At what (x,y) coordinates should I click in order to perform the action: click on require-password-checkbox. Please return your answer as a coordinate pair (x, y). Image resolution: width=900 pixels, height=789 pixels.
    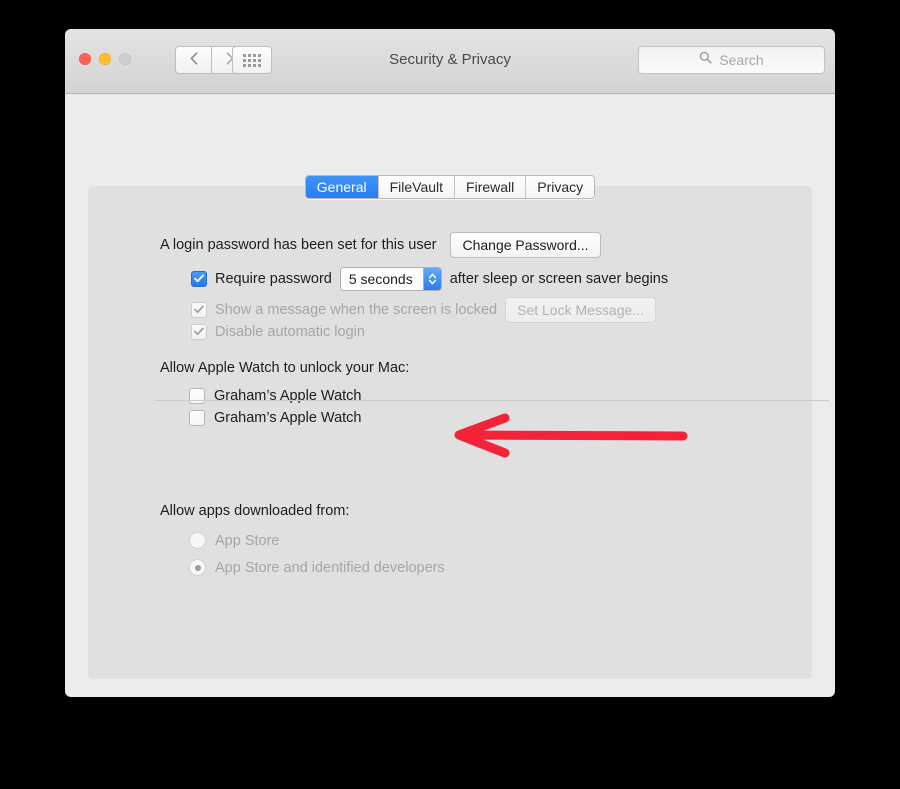
    Looking at the image, I should click on (199, 279).